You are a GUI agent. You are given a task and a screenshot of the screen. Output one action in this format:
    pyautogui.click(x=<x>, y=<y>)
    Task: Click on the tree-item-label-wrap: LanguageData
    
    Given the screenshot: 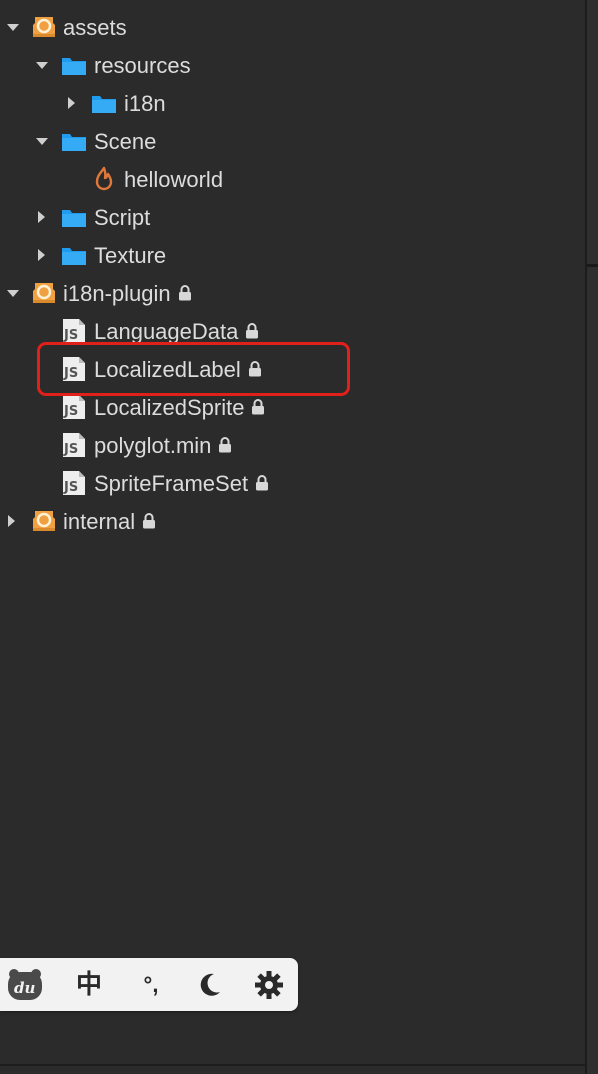 What is the action you would take?
    pyautogui.click(x=176, y=332)
    